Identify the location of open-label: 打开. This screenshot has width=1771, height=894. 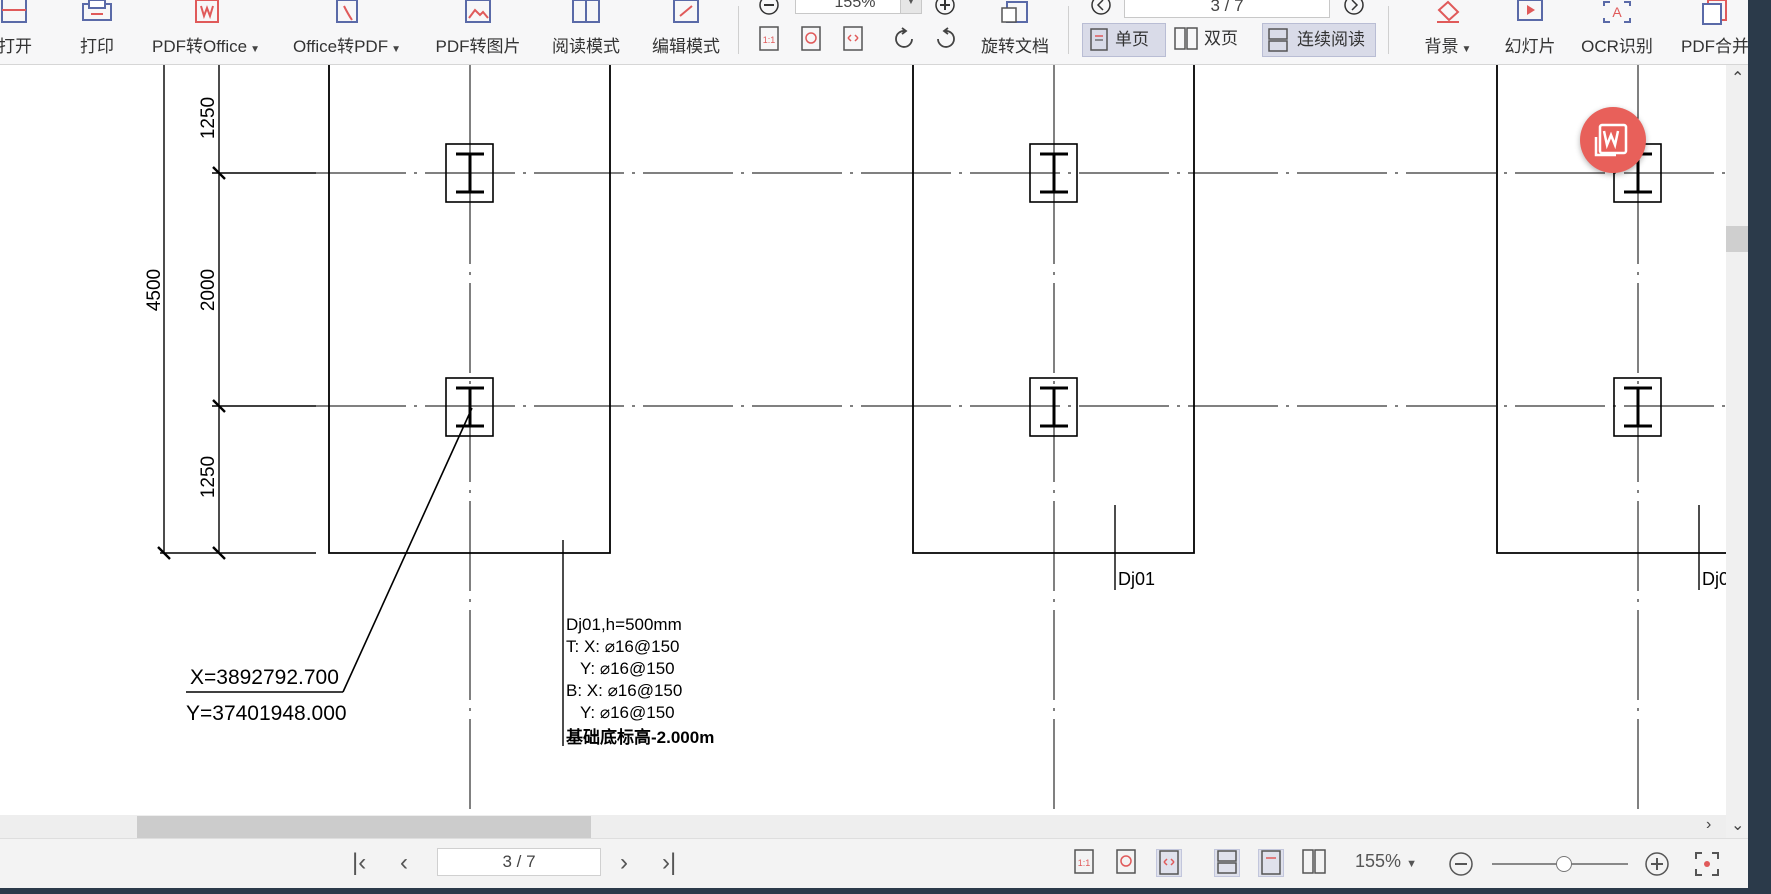
(16, 46).